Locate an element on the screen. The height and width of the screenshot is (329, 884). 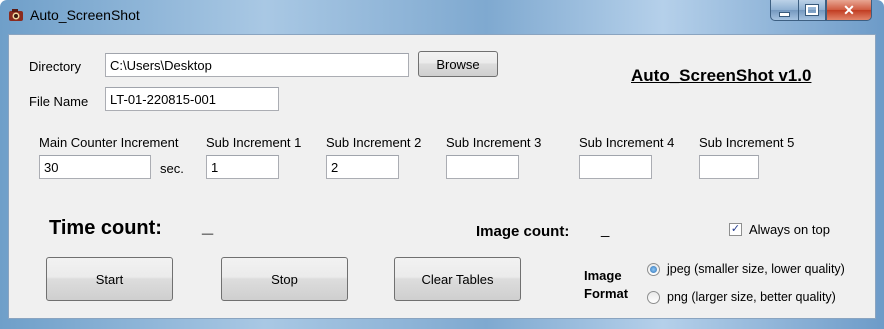
time-count-value: _ is located at coordinates (208, 226).